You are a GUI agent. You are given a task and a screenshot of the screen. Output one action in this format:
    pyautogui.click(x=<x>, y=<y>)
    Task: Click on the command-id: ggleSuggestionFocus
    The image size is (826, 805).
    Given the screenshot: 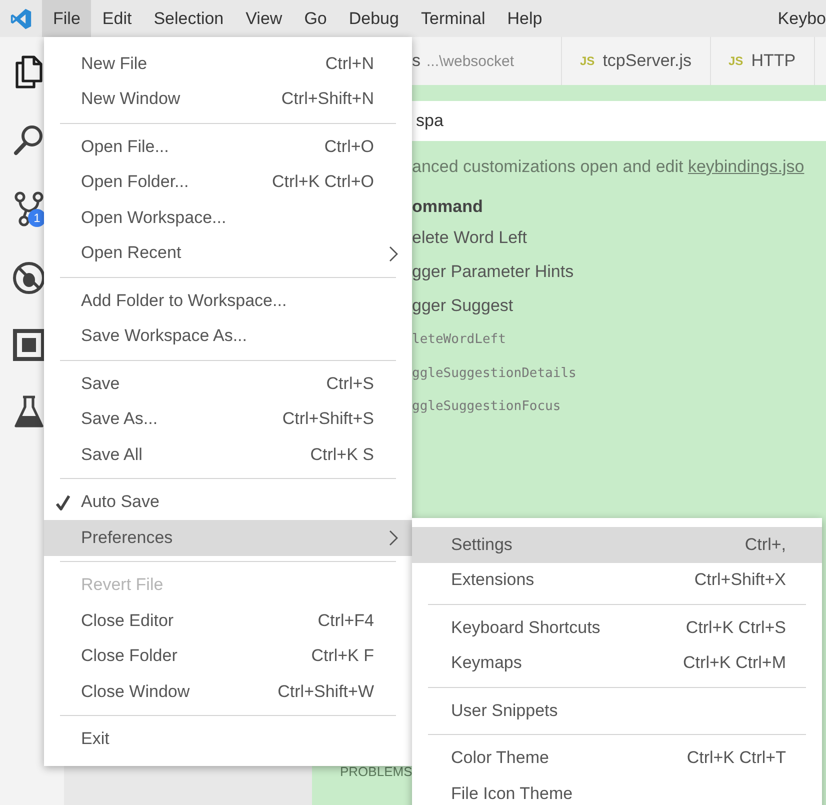 What is the action you would take?
    pyautogui.click(x=486, y=407)
    